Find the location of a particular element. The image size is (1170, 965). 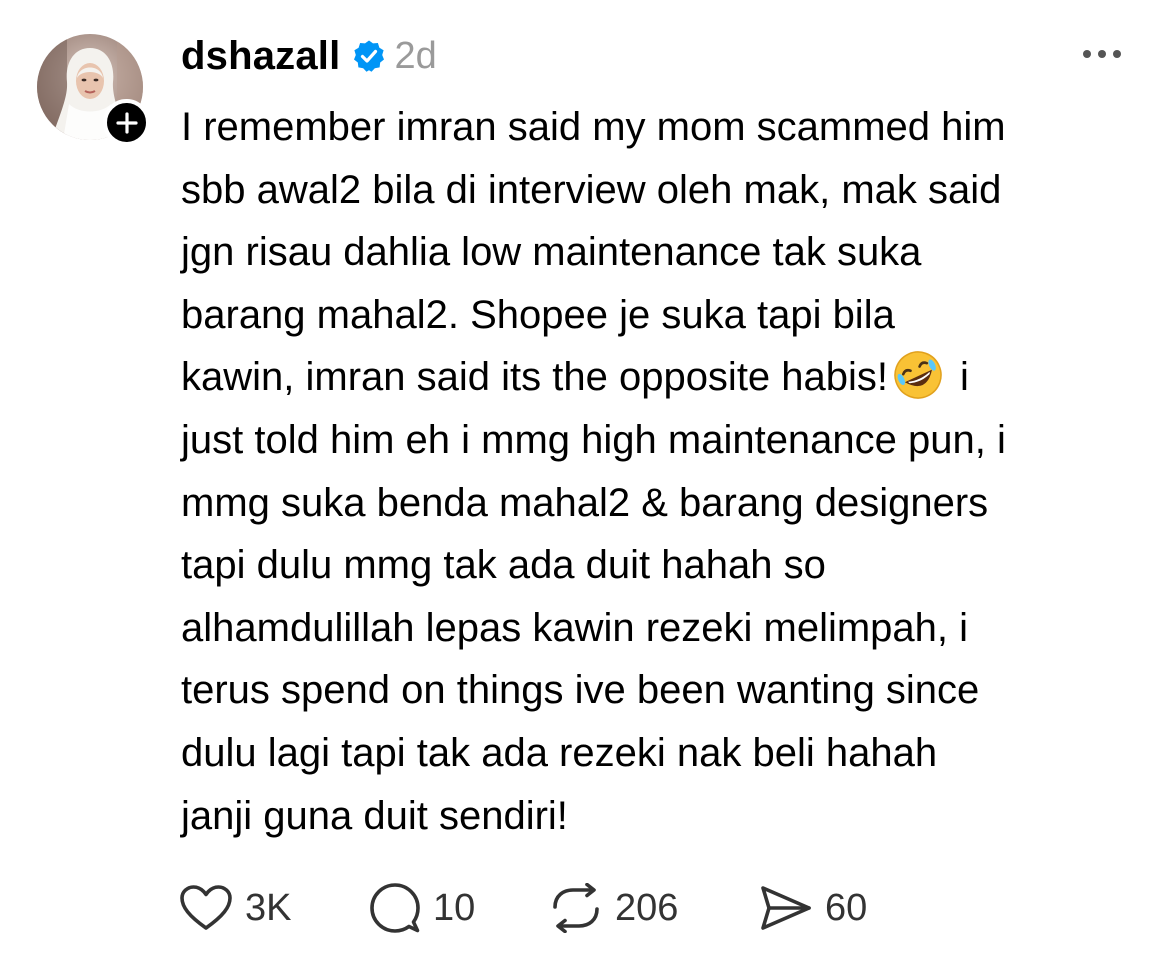

post-timestamp: 2d is located at coordinates (415, 55).